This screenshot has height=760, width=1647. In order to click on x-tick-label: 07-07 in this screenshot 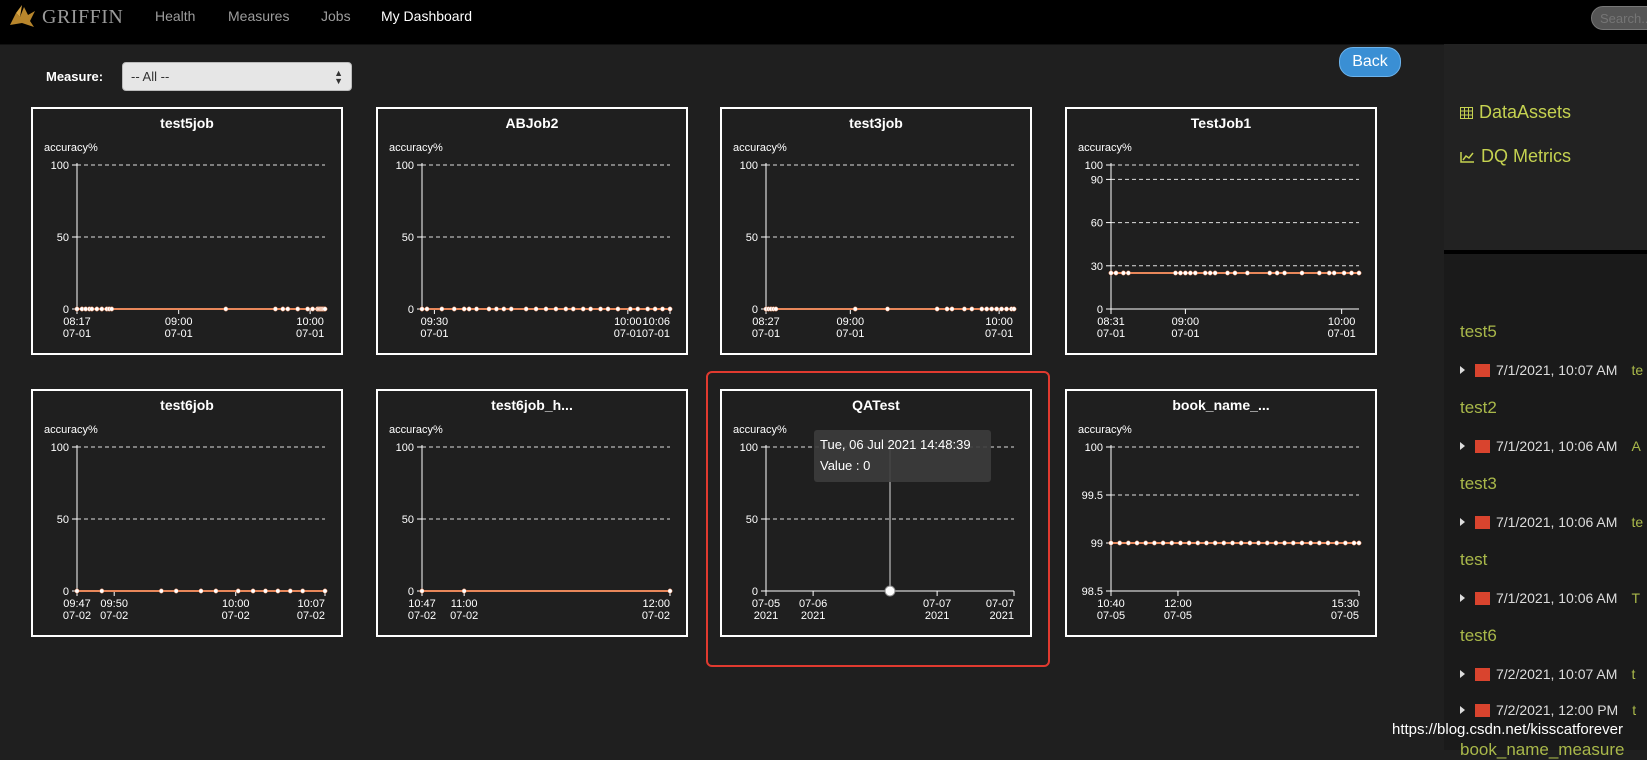, I will do `click(937, 604)`.